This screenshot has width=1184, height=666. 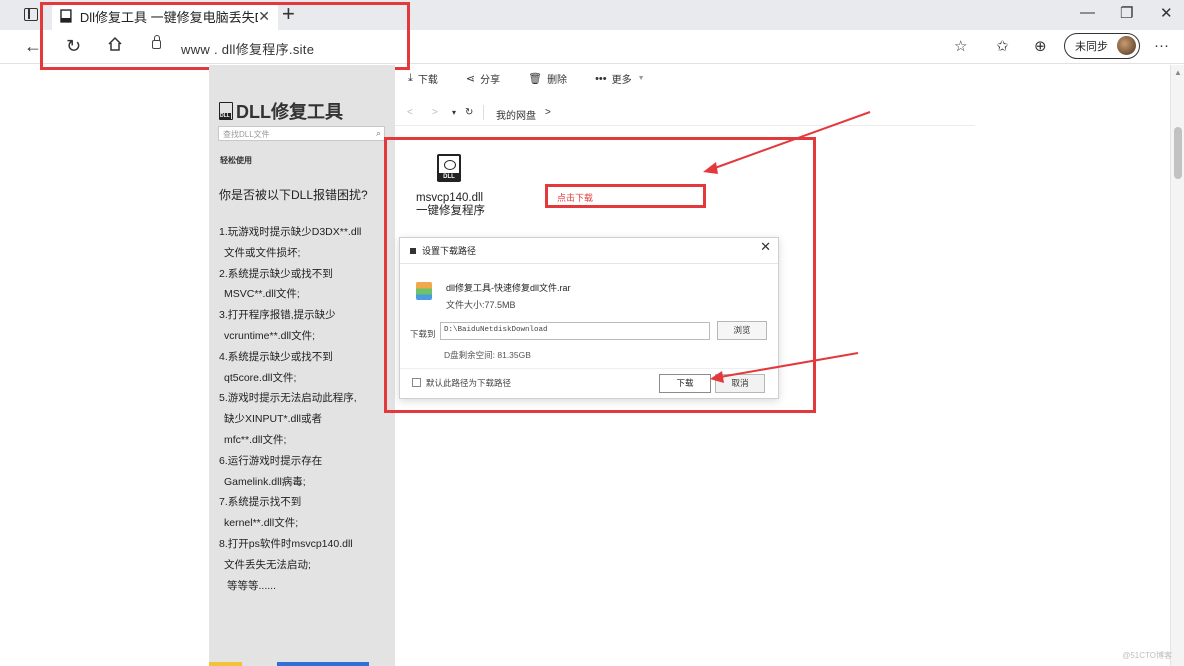 What do you see at coordinates (481, 305) in the screenshot?
I see `dialog-file-size: 文件大小:77.5MB` at bounding box center [481, 305].